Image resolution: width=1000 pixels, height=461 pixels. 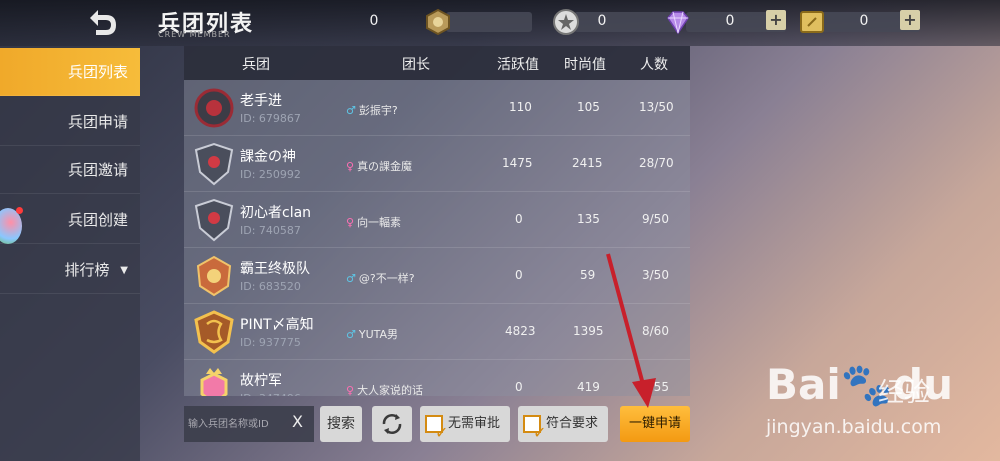 I want to click on sidebar-item-label: 排行榜, so click(x=87, y=270).